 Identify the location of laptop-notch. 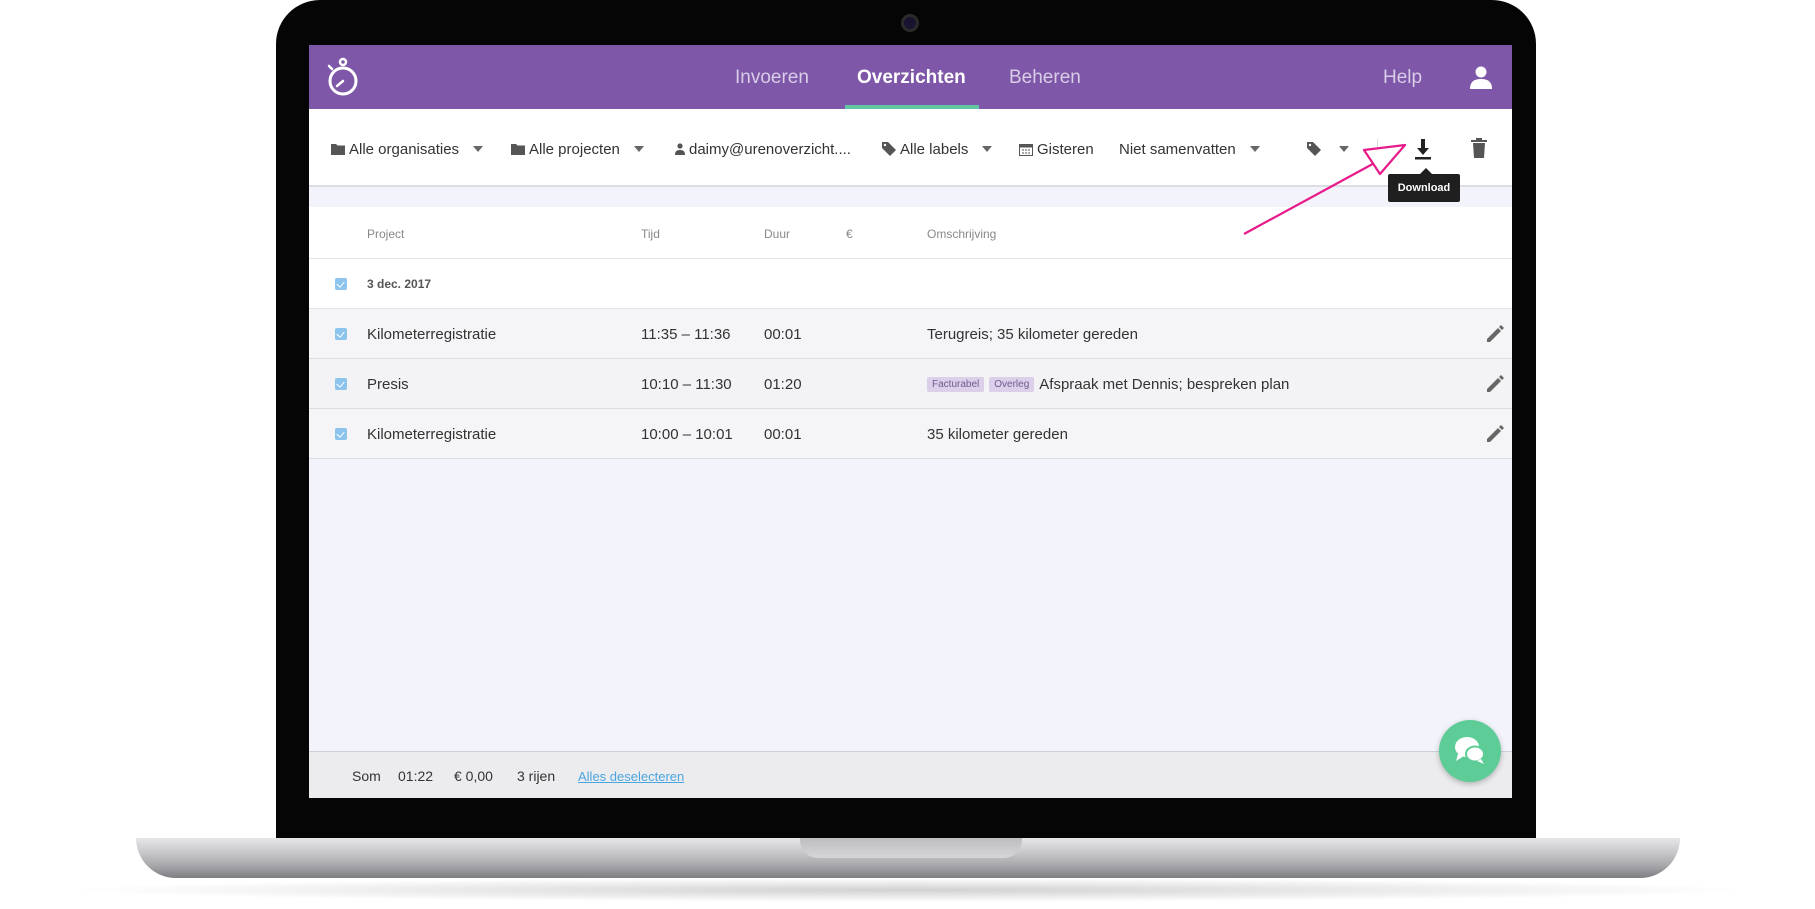
(911, 848).